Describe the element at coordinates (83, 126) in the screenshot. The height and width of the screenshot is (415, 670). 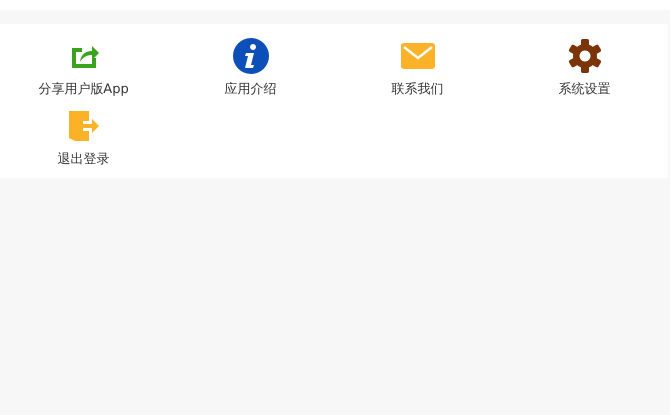
I see `door-exit-icon` at that location.